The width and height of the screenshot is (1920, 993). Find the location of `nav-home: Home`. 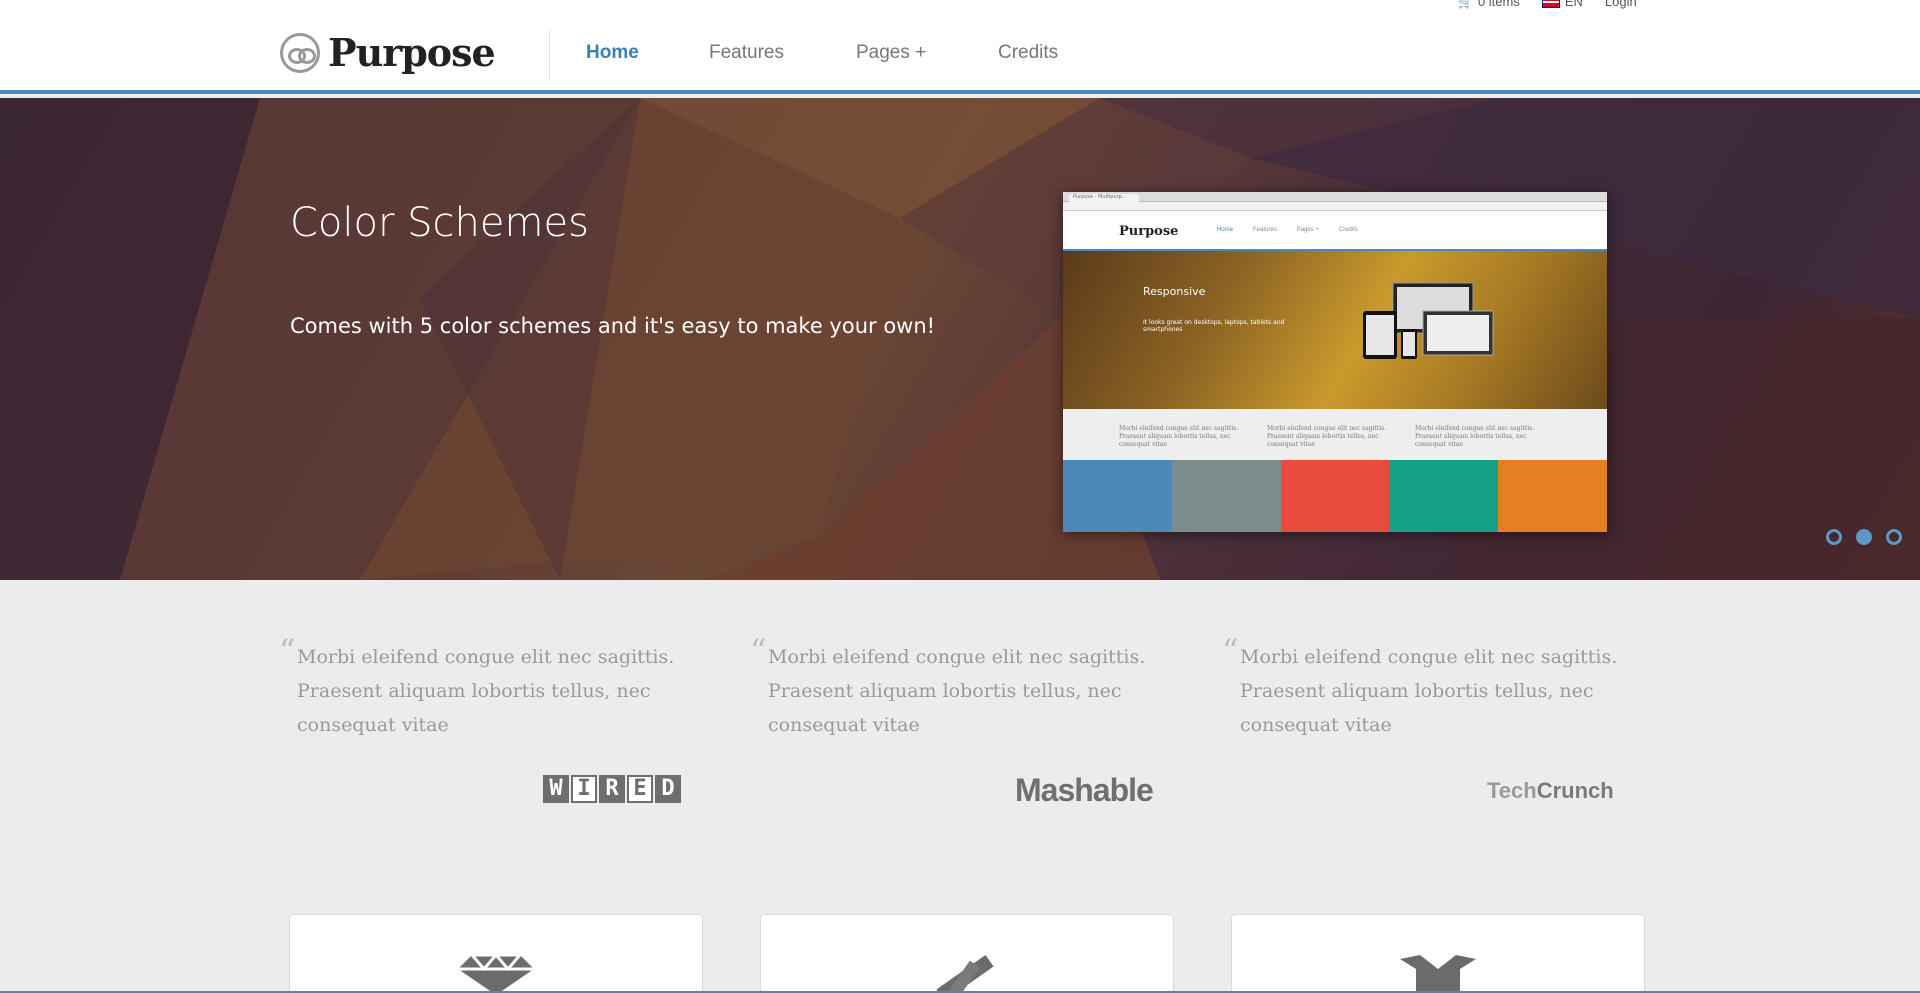

nav-home: Home is located at coordinates (612, 53).